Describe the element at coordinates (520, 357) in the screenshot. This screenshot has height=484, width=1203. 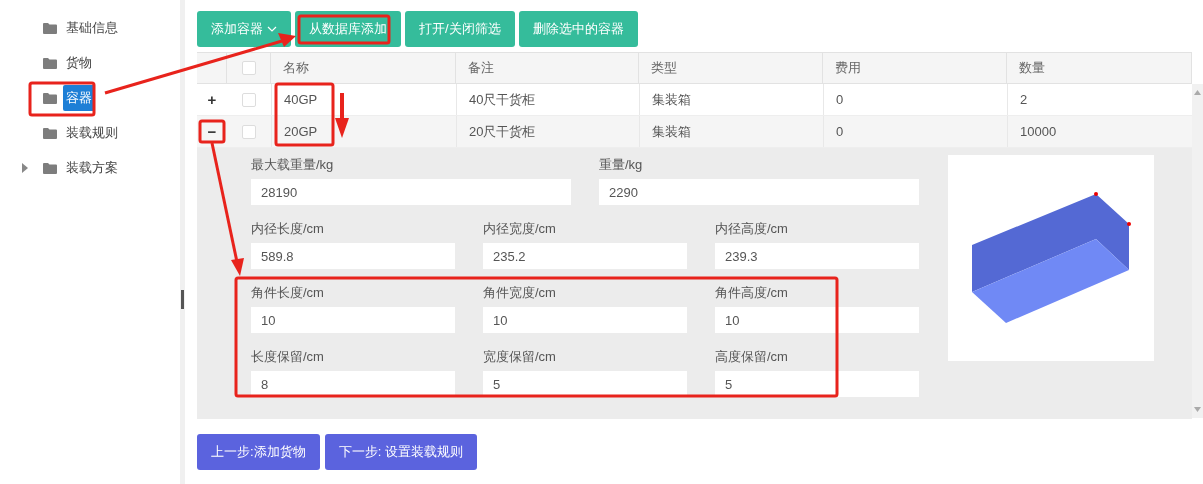
I see `field-label: 宽度保留/cm` at that location.